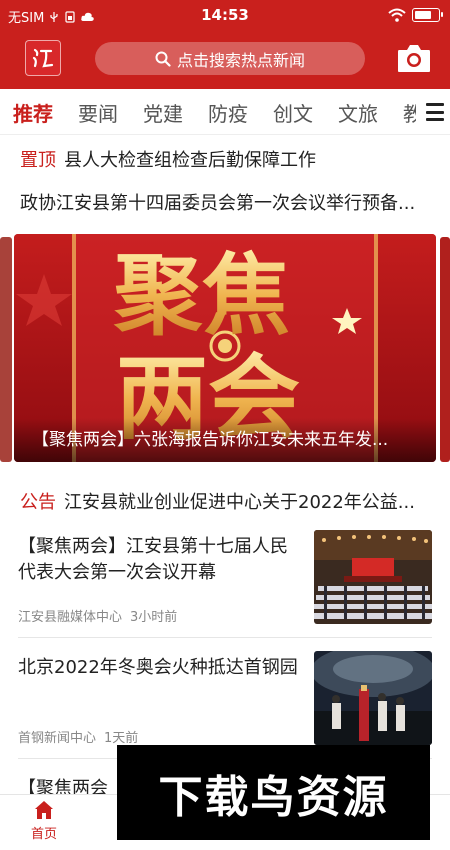  What do you see at coordinates (273, 797) in the screenshot?
I see `watermark-text: 下载鸟资源` at bounding box center [273, 797].